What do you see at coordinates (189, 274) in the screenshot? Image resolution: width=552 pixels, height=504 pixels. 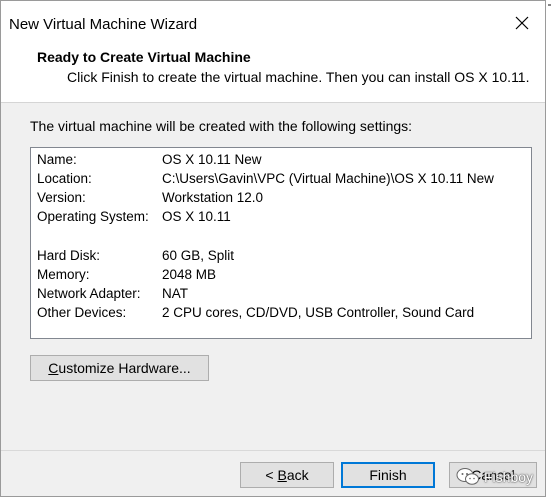 I see `setting-value: 2048 MB` at bounding box center [189, 274].